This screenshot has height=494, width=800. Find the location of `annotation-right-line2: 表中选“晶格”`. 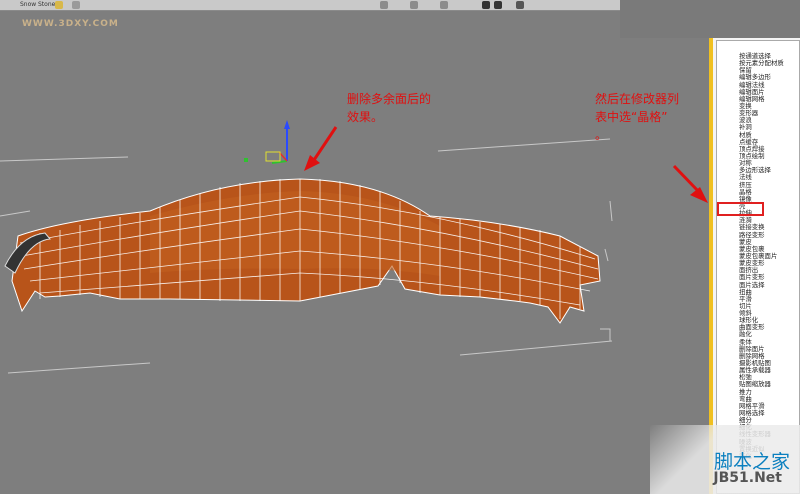

annotation-right-line2: 表中选“晶格” is located at coordinates (631, 117).